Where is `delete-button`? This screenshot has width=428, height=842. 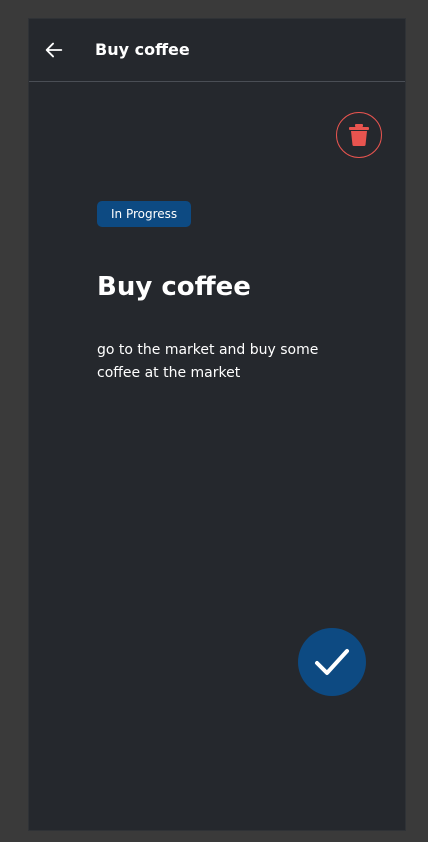
delete-button is located at coordinates (359, 135).